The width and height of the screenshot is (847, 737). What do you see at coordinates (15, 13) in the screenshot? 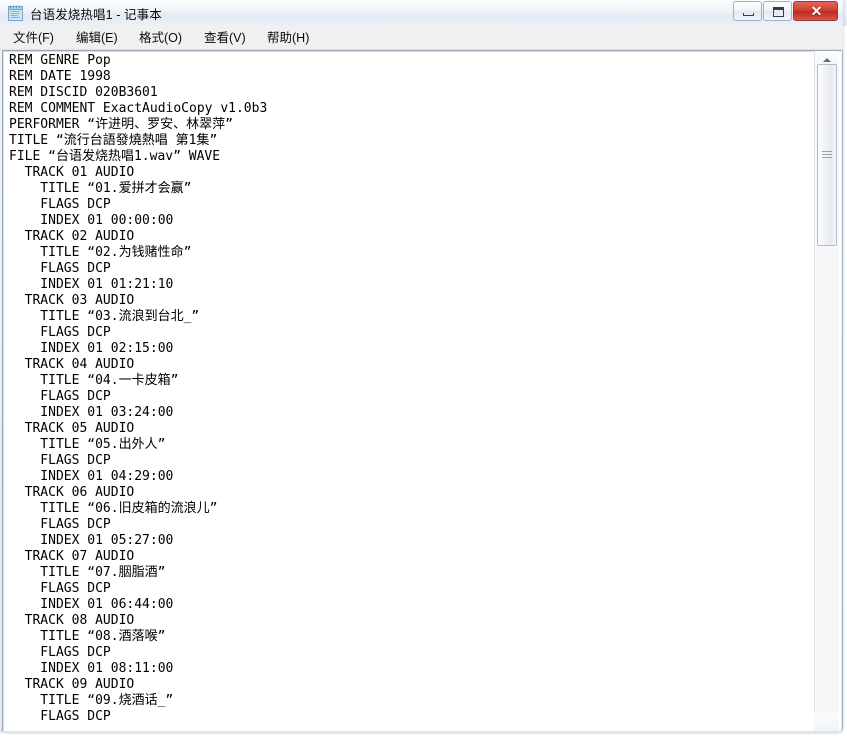
I see `notepad-icon` at bounding box center [15, 13].